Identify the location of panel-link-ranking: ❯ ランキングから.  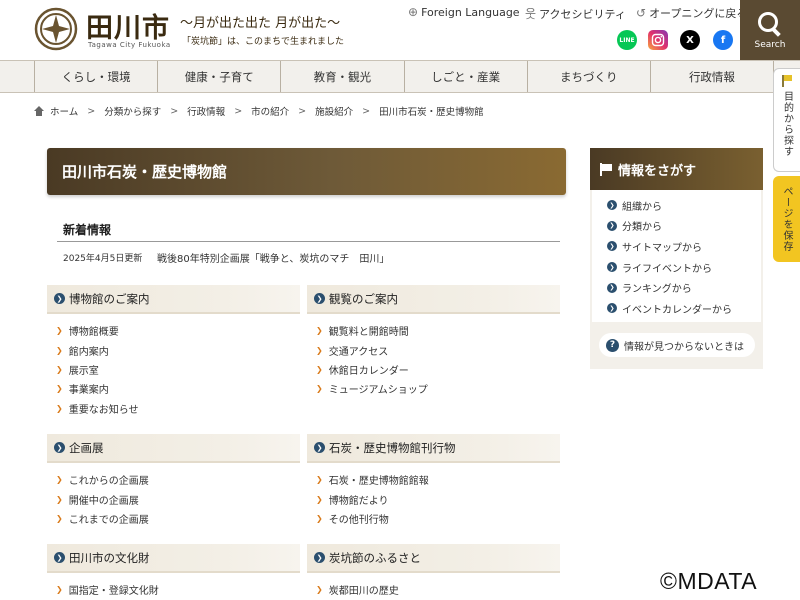
(676, 287).